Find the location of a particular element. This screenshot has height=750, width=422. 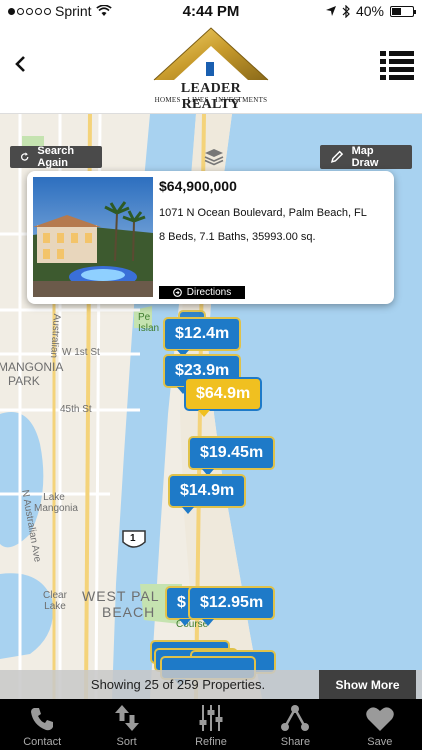

status-right: 40% is located at coordinates (370, 11).